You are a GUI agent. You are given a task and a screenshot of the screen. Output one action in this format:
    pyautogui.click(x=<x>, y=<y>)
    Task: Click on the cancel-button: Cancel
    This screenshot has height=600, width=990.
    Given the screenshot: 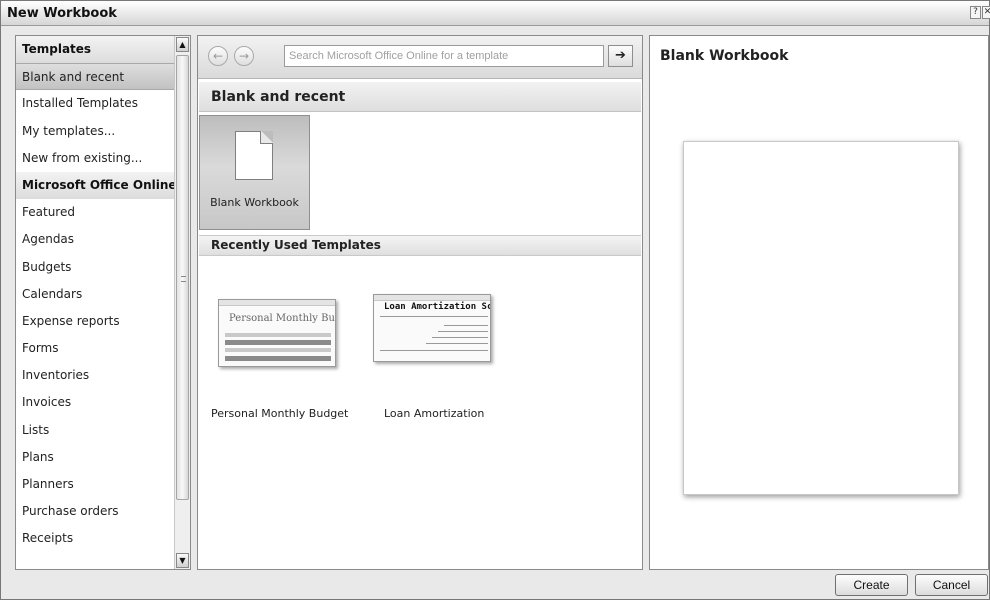 What is the action you would take?
    pyautogui.click(x=951, y=585)
    